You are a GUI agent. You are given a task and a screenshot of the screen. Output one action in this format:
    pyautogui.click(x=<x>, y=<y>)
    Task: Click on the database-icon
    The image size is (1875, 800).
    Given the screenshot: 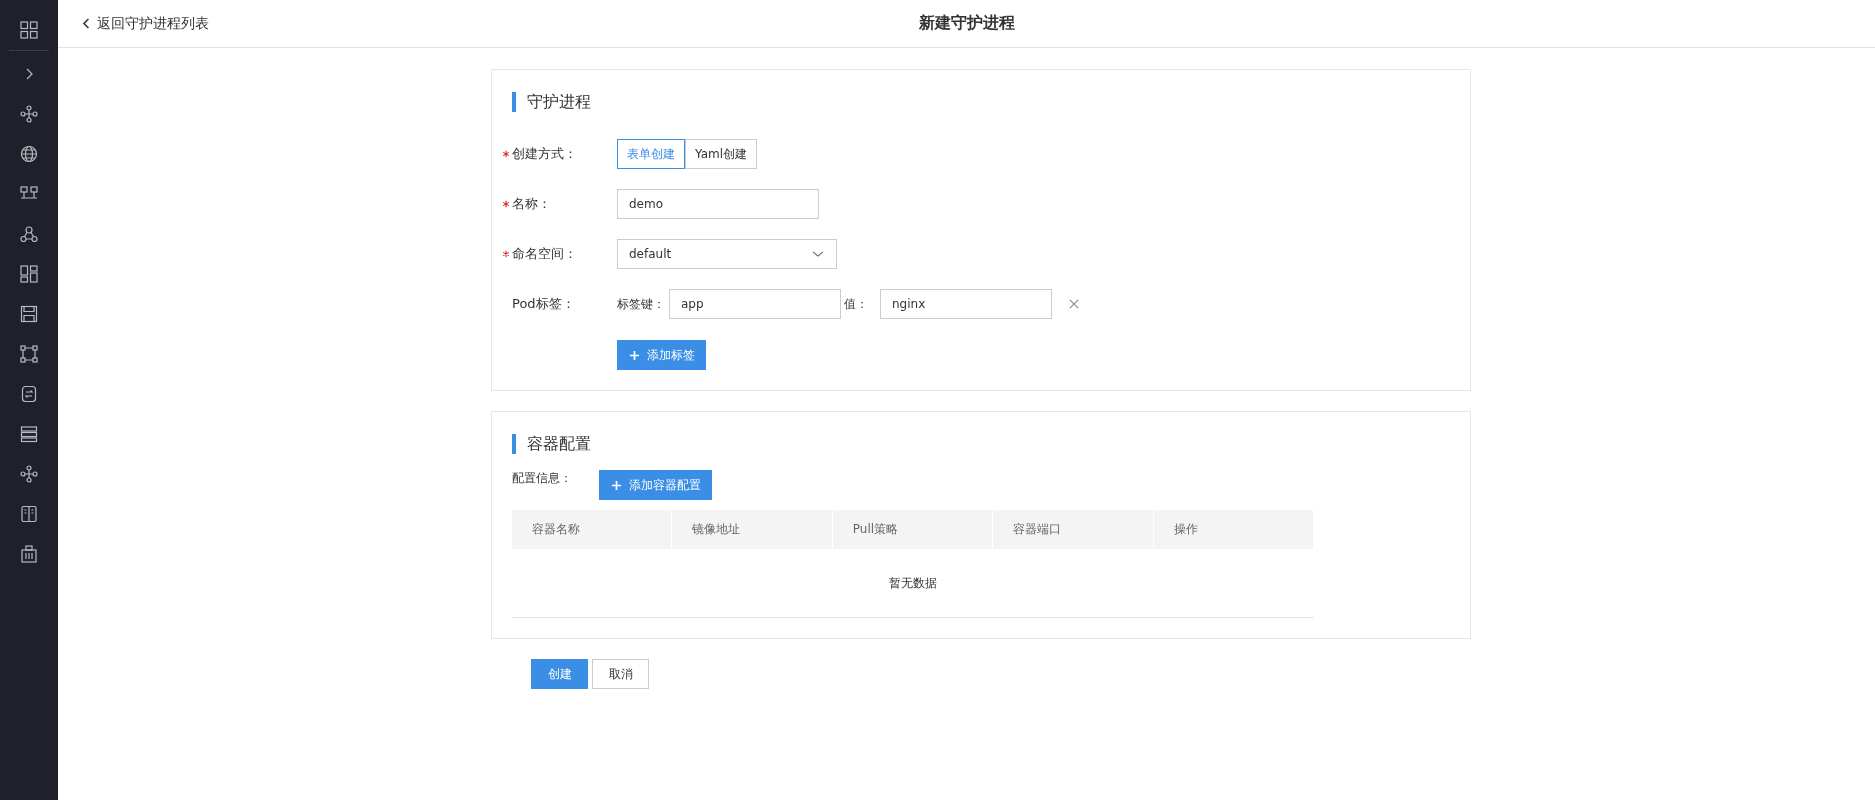 What is the action you would take?
    pyautogui.click(x=29, y=394)
    